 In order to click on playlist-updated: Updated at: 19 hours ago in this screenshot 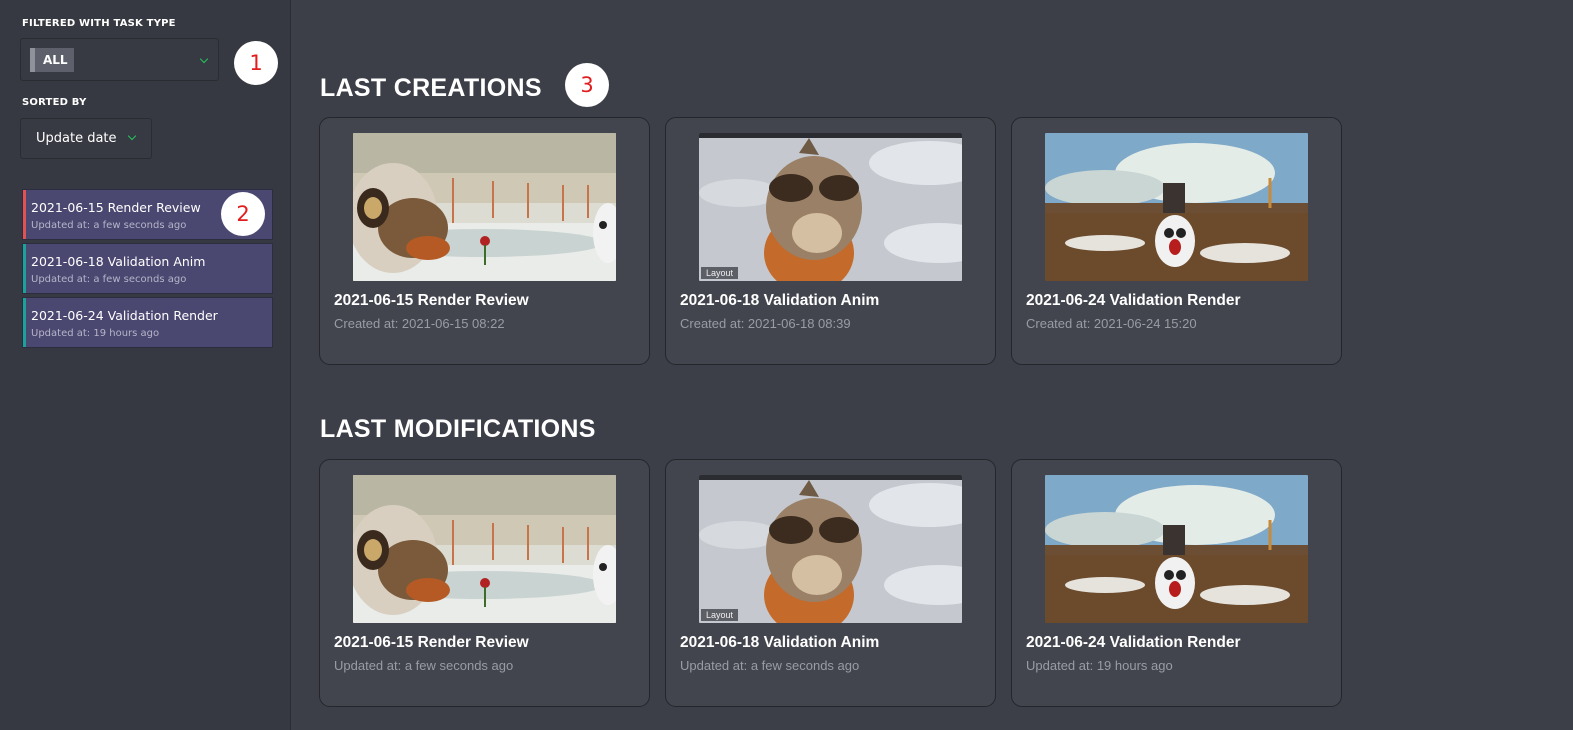, I will do `click(95, 333)`.